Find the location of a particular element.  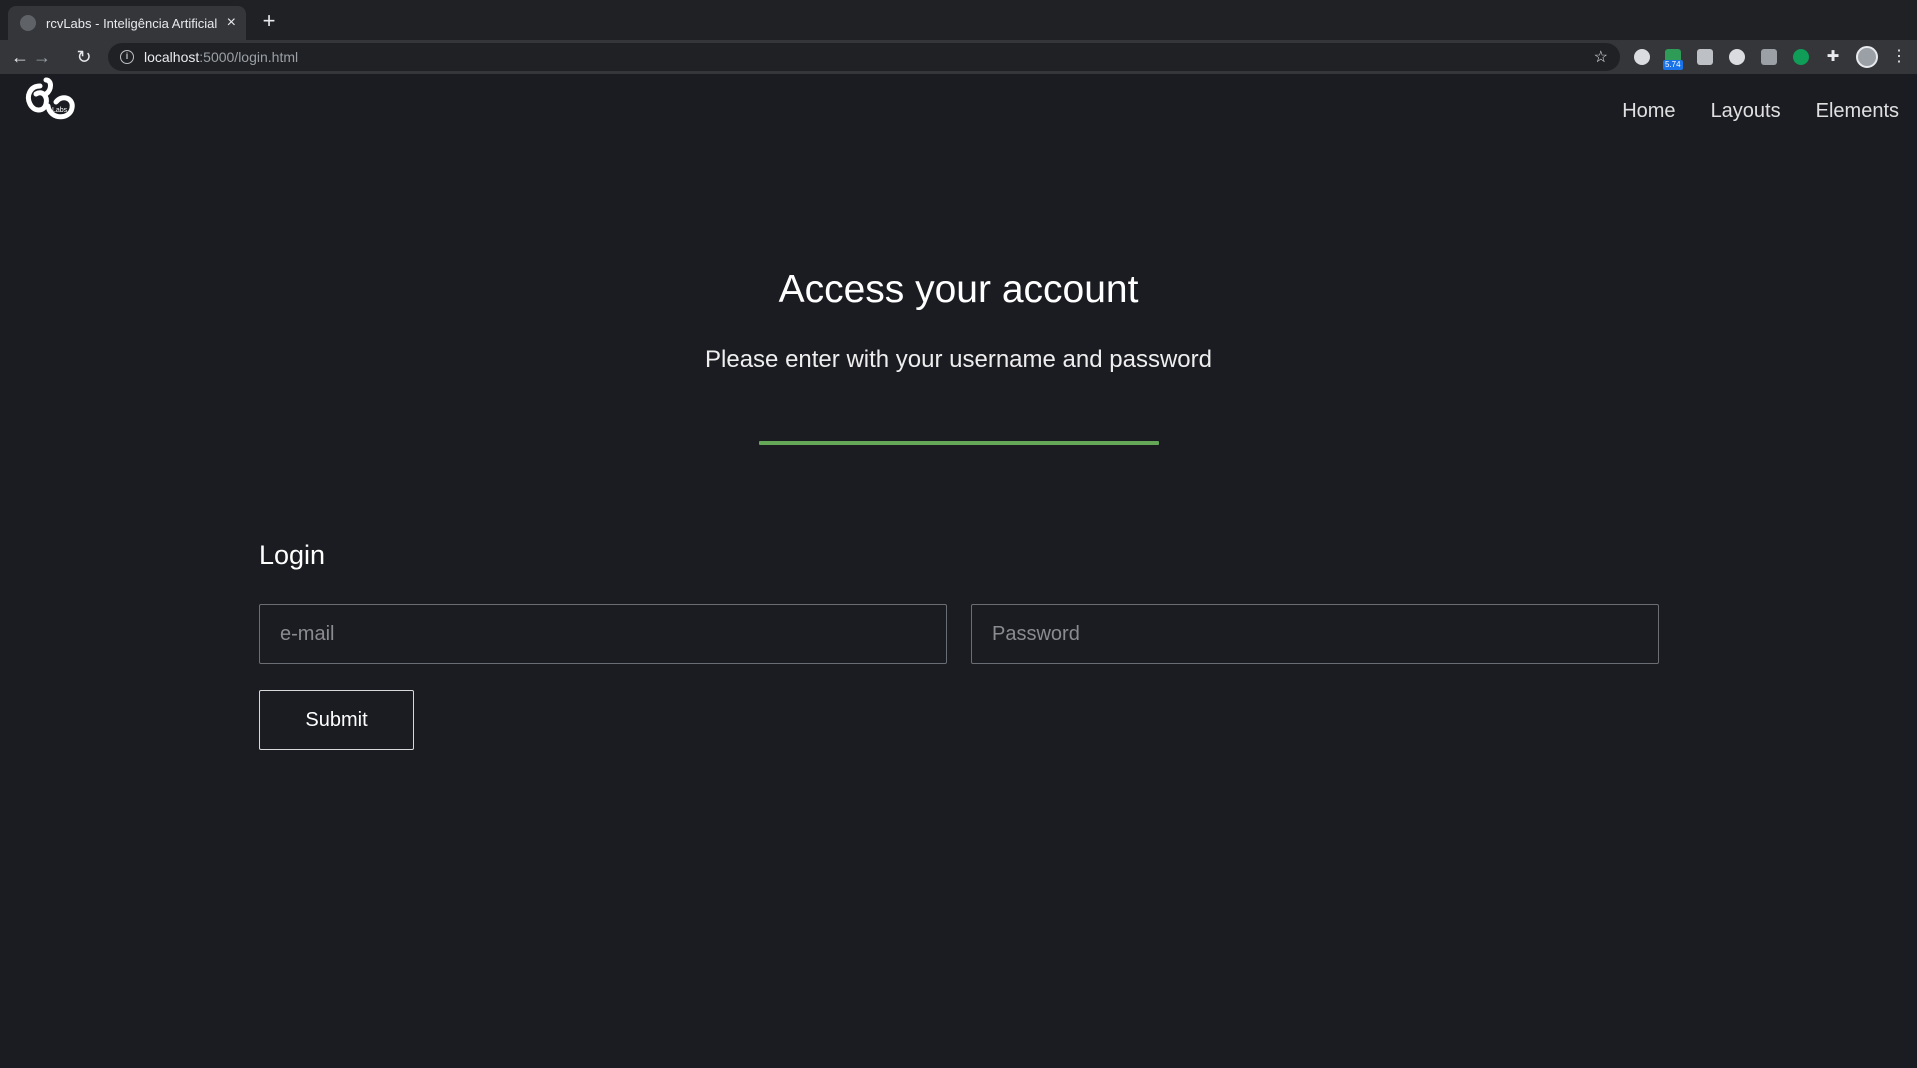

tab-title: rcvLabs - Inteligência Artificial is located at coordinates (132, 23).